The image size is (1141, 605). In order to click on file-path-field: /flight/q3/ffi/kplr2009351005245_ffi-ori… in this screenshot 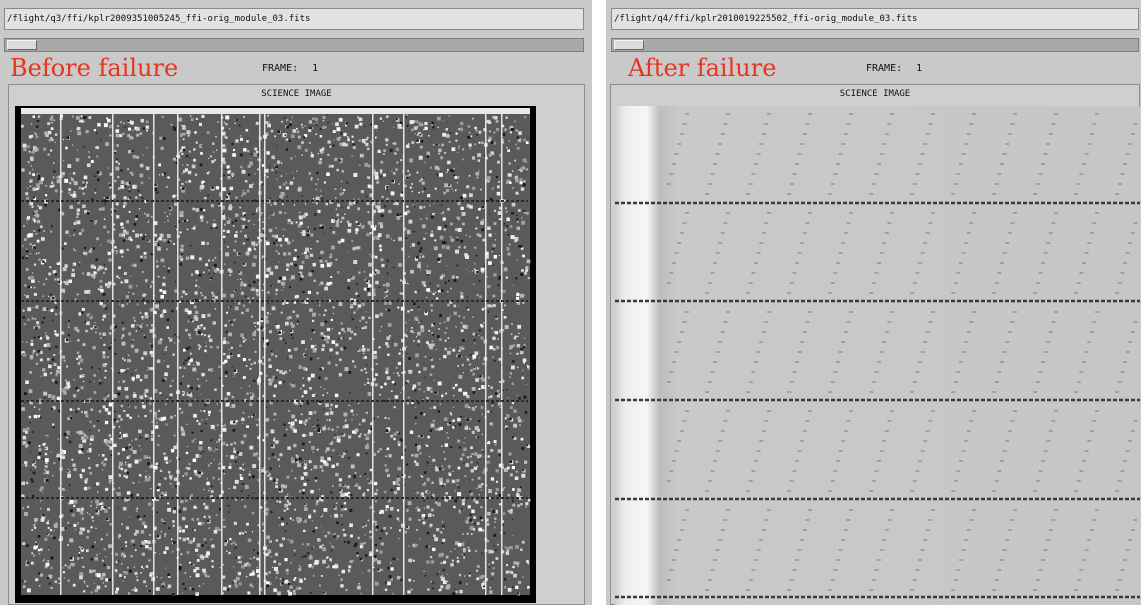, I will do `click(294, 19)`.